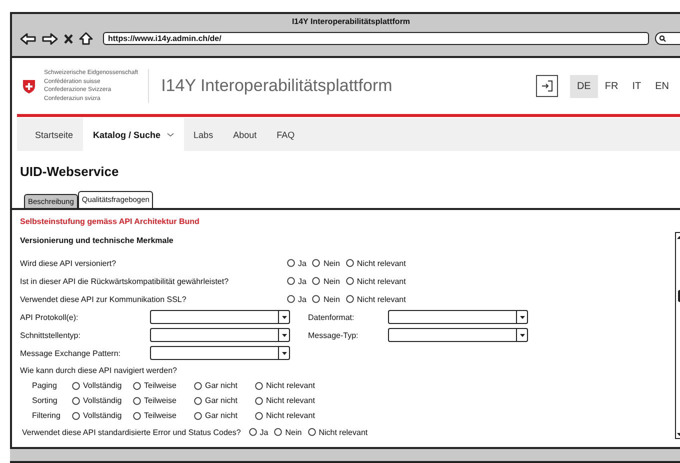 This screenshot has width=680, height=463. Describe the element at coordinates (110, 222) in the screenshot. I see `form-heading: Selbsteinstufung gemäss API Architektur Bund` at that location.